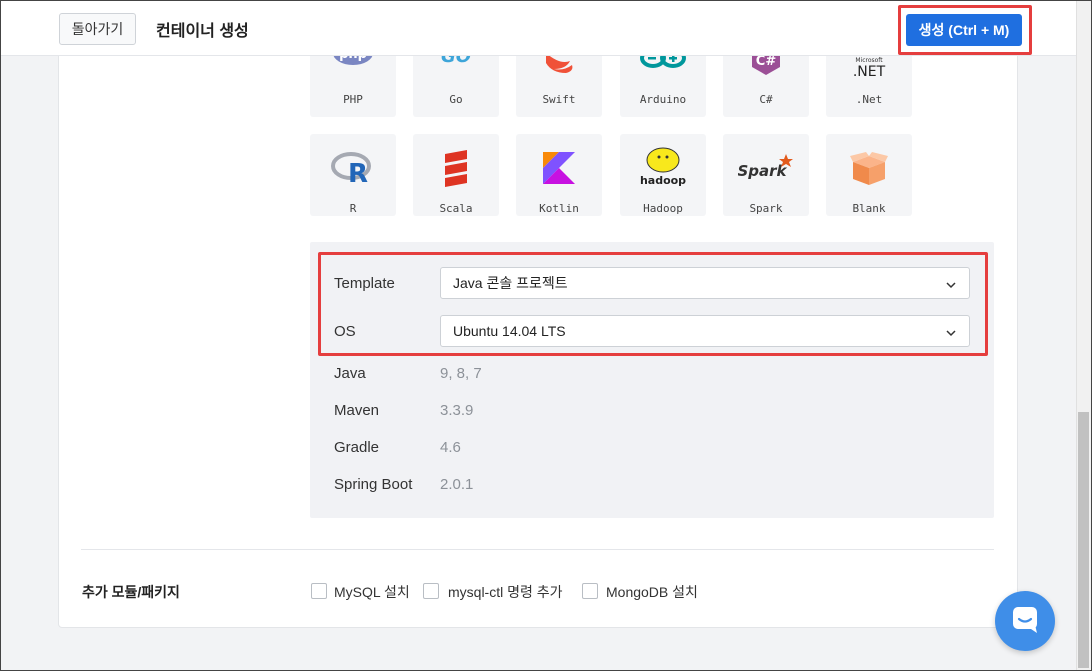 The image size is (1092, 671). I want to click on tile-label: R, so click(353, 208).